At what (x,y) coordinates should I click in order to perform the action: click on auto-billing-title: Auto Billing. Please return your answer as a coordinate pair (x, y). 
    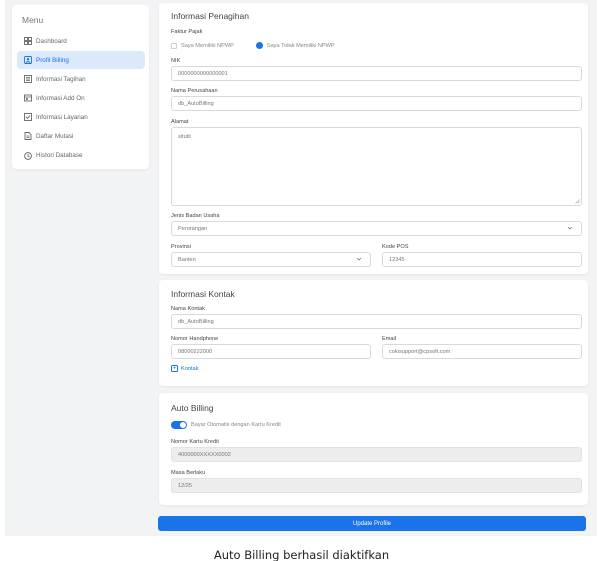
    Looking at the image, I should click on (192, 408).